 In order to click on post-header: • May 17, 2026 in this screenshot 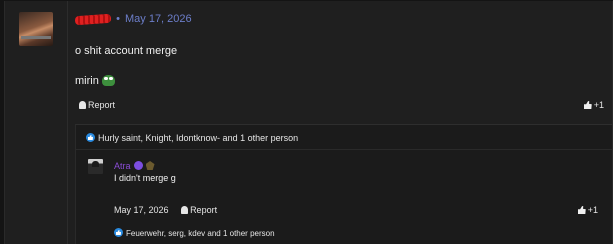, I will do `click(133, 19)`.